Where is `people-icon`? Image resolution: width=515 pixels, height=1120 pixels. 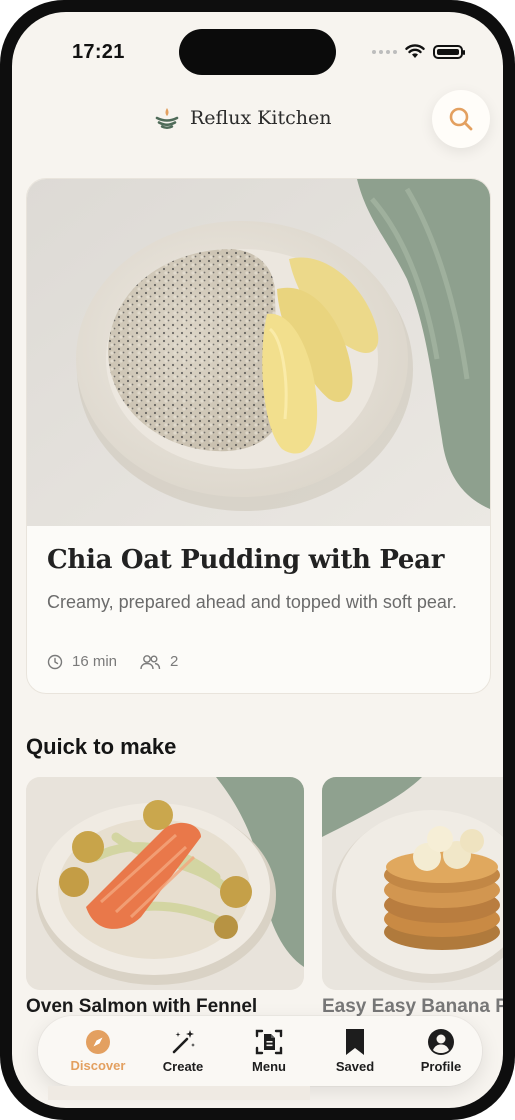
people-icon is located at coordinates (150, 661).